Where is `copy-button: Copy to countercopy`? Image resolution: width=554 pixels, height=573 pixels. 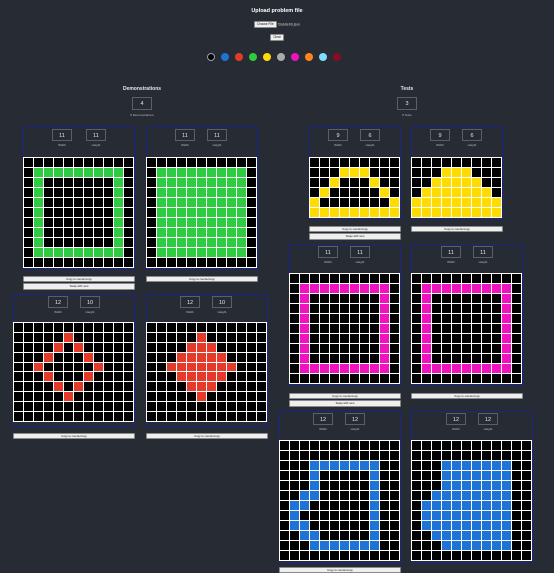 copy-button: Copy to countercopy is located at coordinates (79, 279).